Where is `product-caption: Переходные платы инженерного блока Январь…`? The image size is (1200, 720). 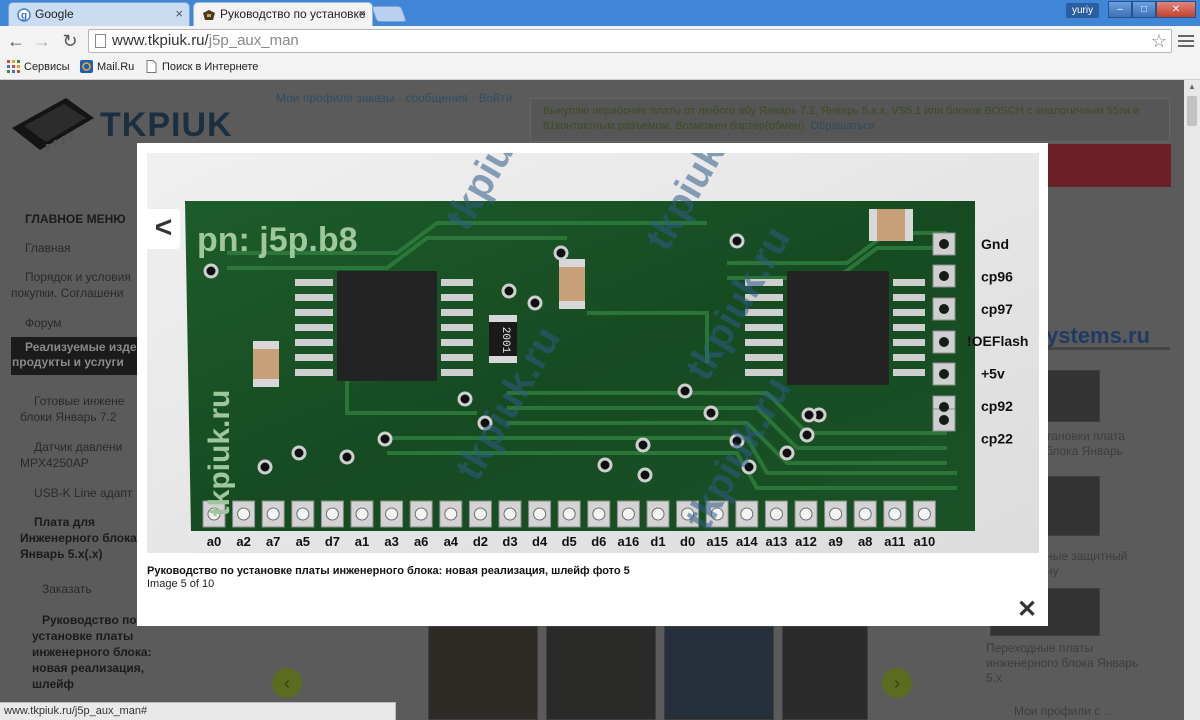 product-caption: Переходные платы инженерного блока Январь… is located at coordinates (1062, 663).